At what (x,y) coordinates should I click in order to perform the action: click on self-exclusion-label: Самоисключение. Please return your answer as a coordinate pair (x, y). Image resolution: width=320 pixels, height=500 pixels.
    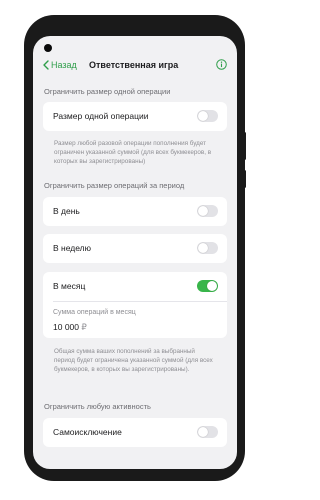
    Looking at the image, I should click on (87, 432).